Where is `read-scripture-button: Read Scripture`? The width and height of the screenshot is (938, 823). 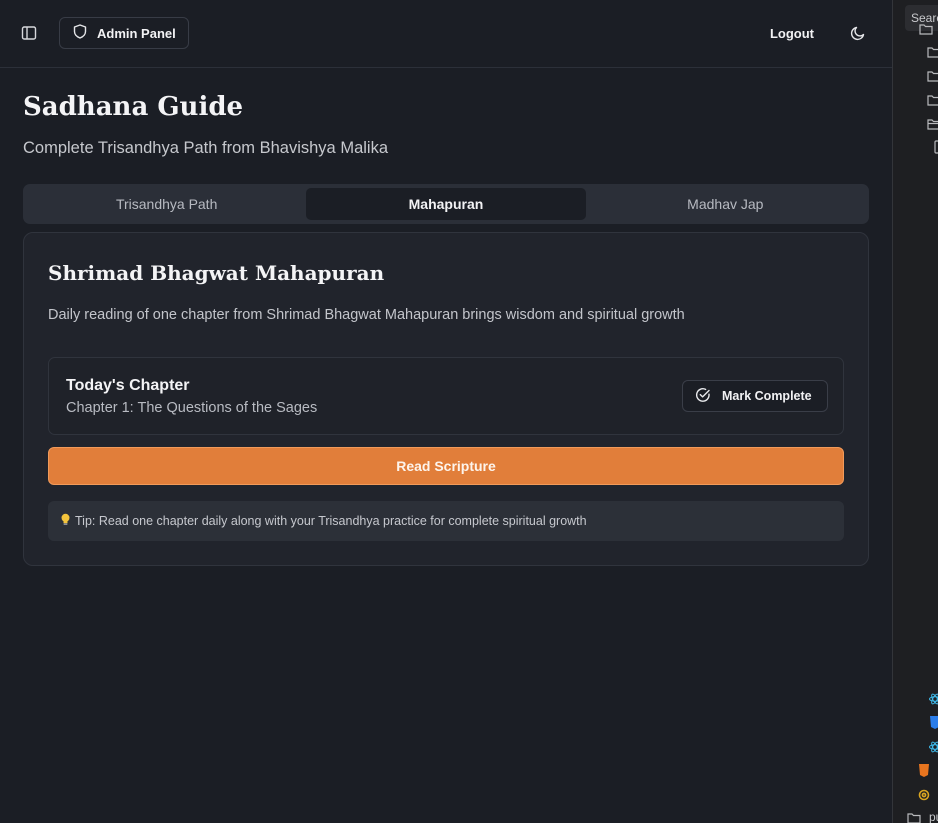
read-scripture-button: Read Scripture is located at coordinates (446, 466).